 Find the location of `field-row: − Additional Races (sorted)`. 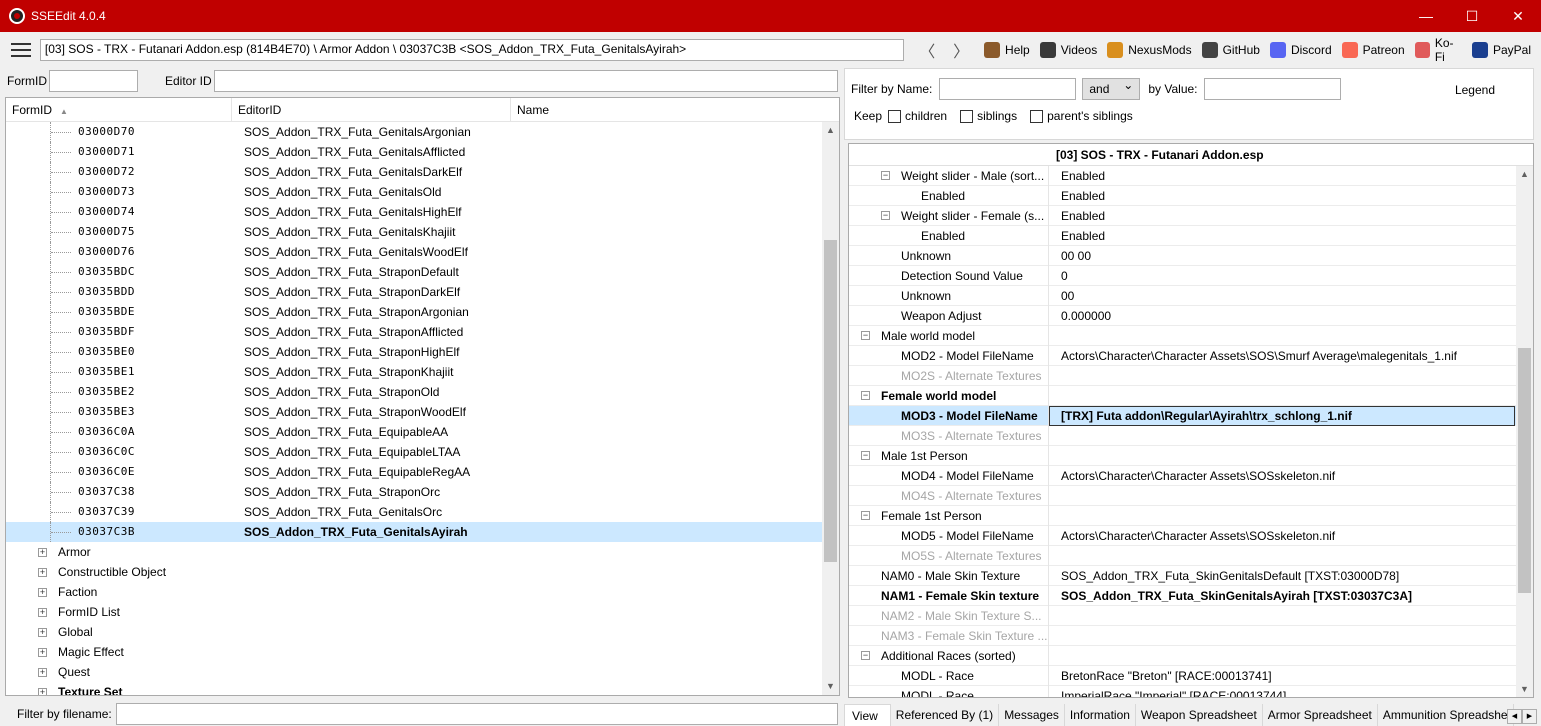

field-row: − Additional Races (sorted) is located at coordinates (1191, 656).